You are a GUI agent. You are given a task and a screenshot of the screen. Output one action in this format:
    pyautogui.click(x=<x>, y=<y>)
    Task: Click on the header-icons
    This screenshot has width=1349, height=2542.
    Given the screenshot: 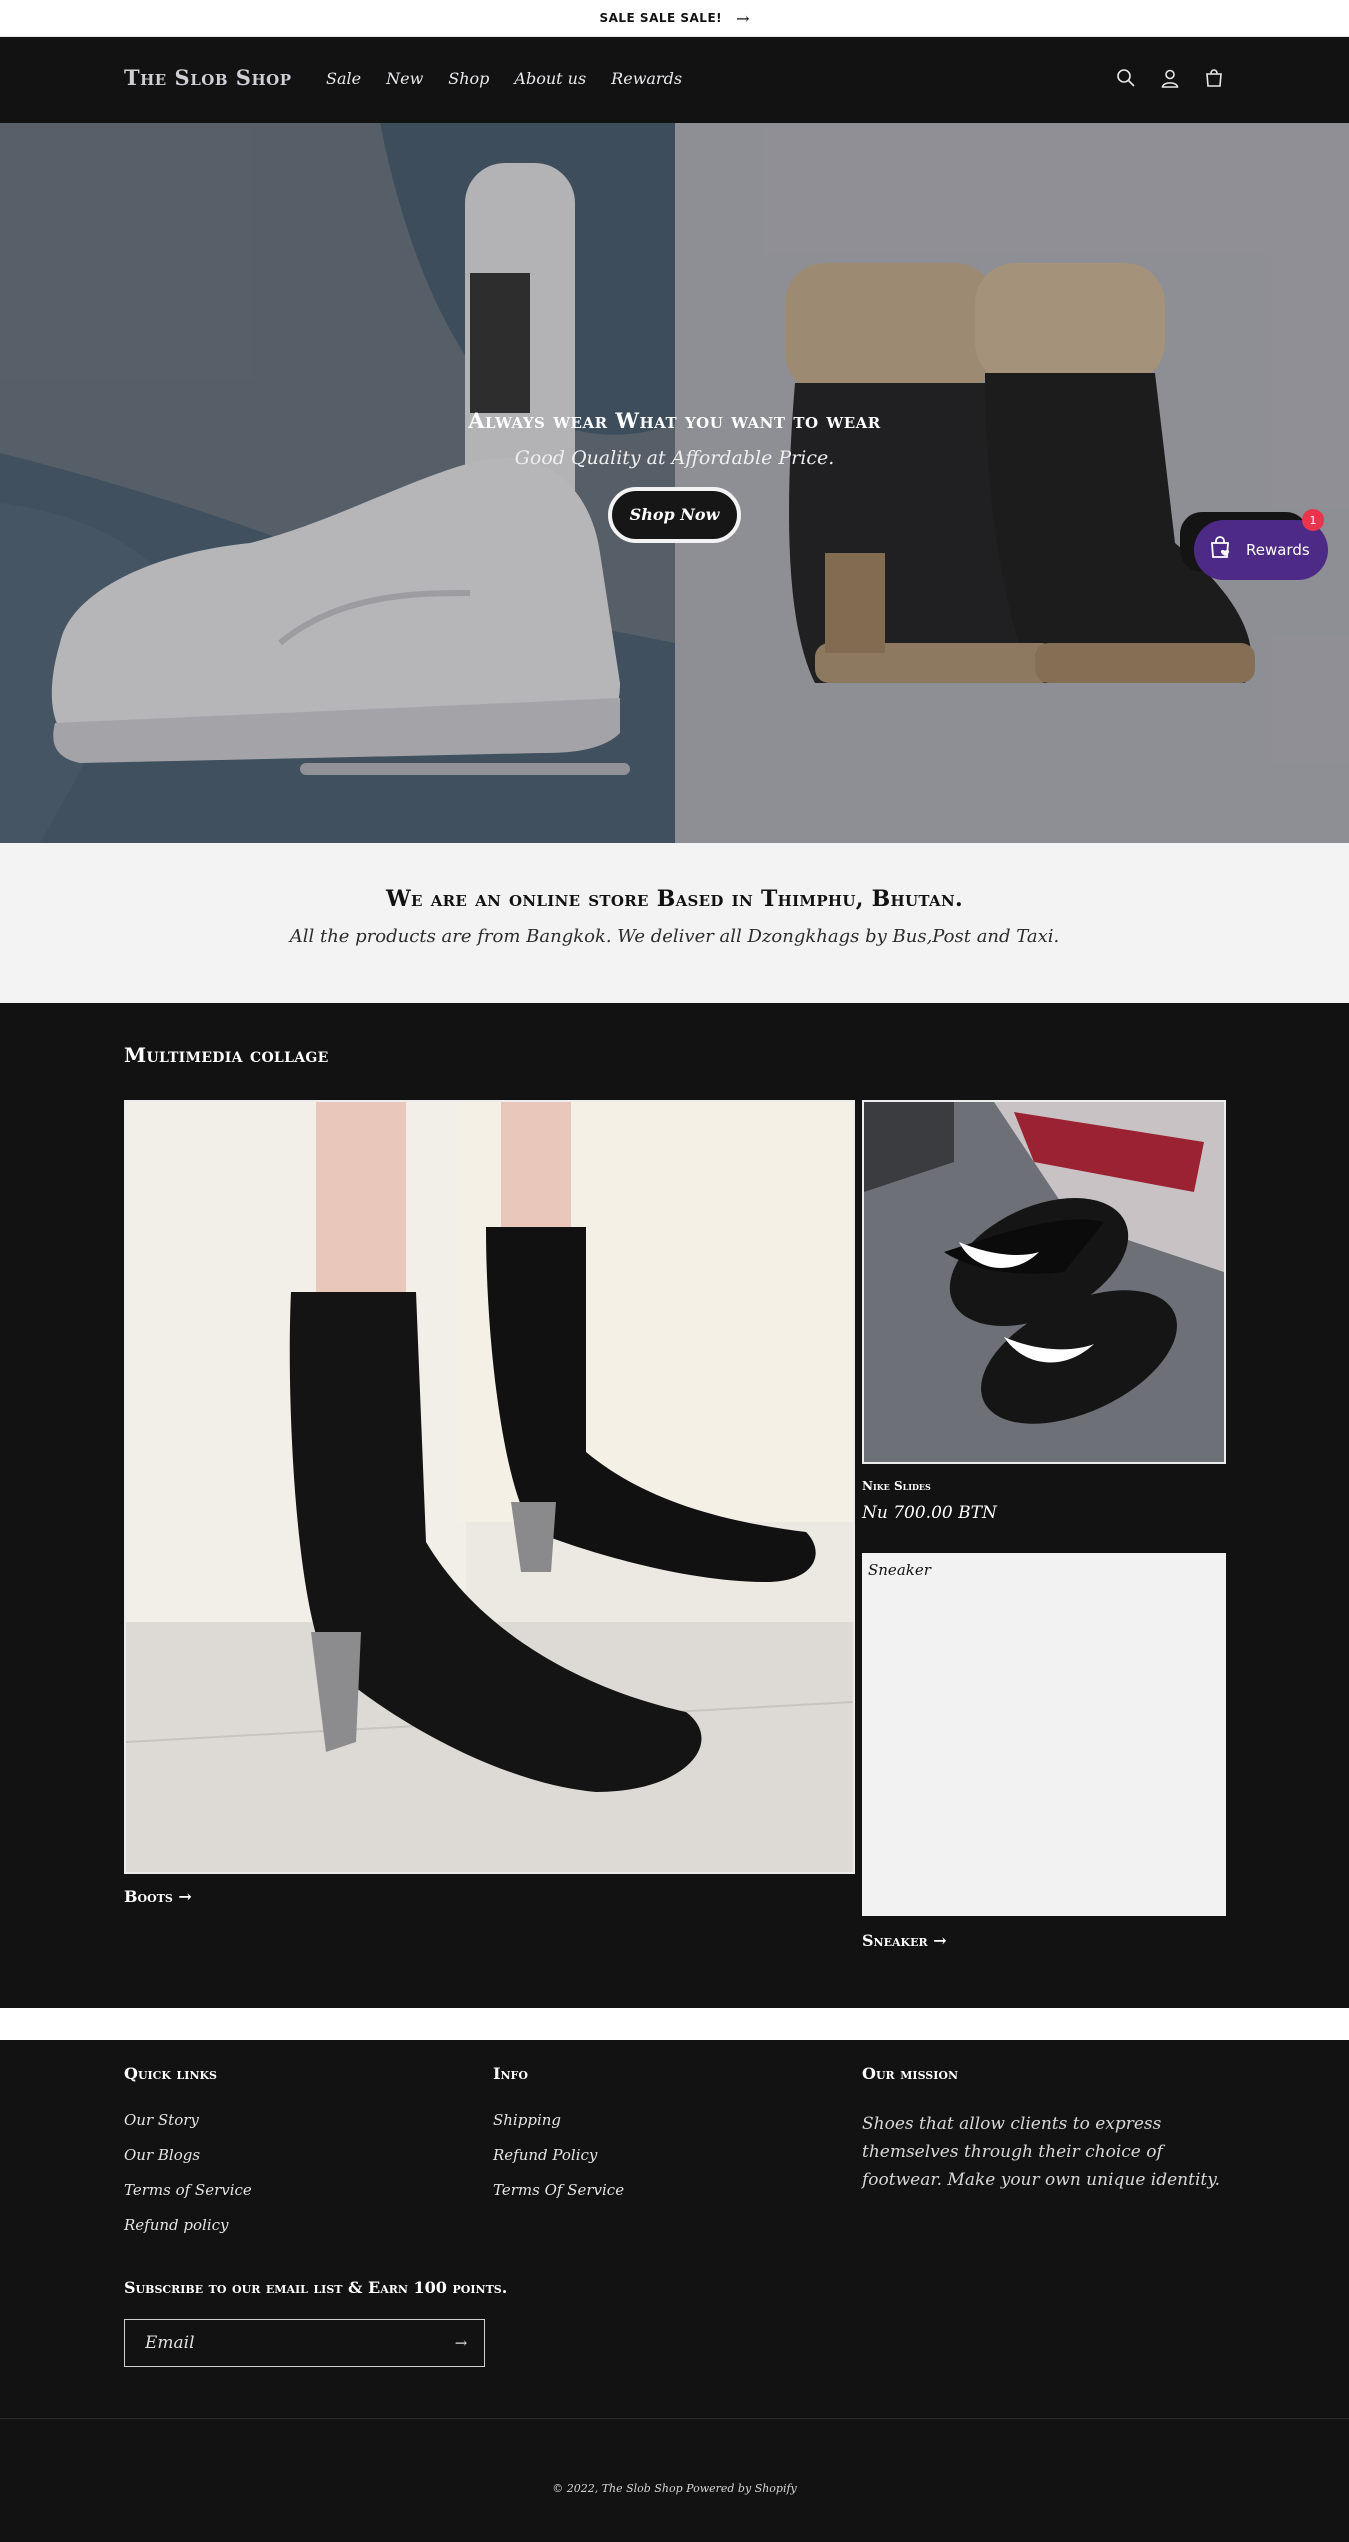 What is the action you would take?
    pyautogui.click(x=1170, y=78)
    